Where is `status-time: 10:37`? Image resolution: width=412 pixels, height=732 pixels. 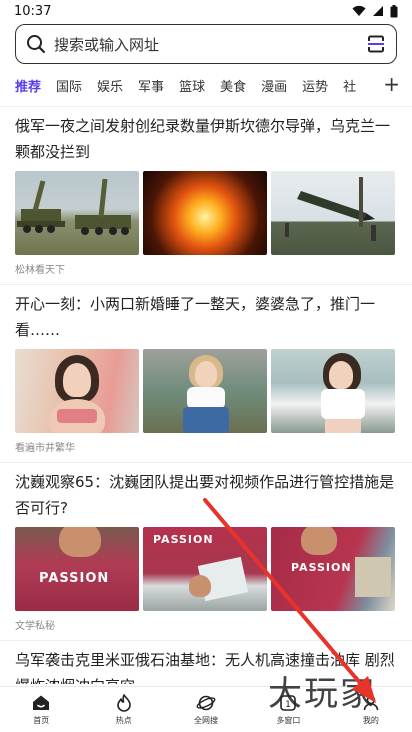
status-time: 10:37 is located at coordinates (33, 11).